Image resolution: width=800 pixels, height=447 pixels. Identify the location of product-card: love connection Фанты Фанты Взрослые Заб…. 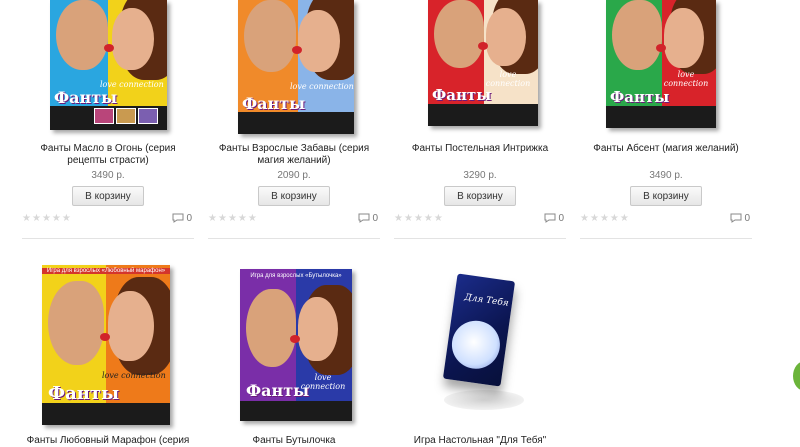
(294, 120).